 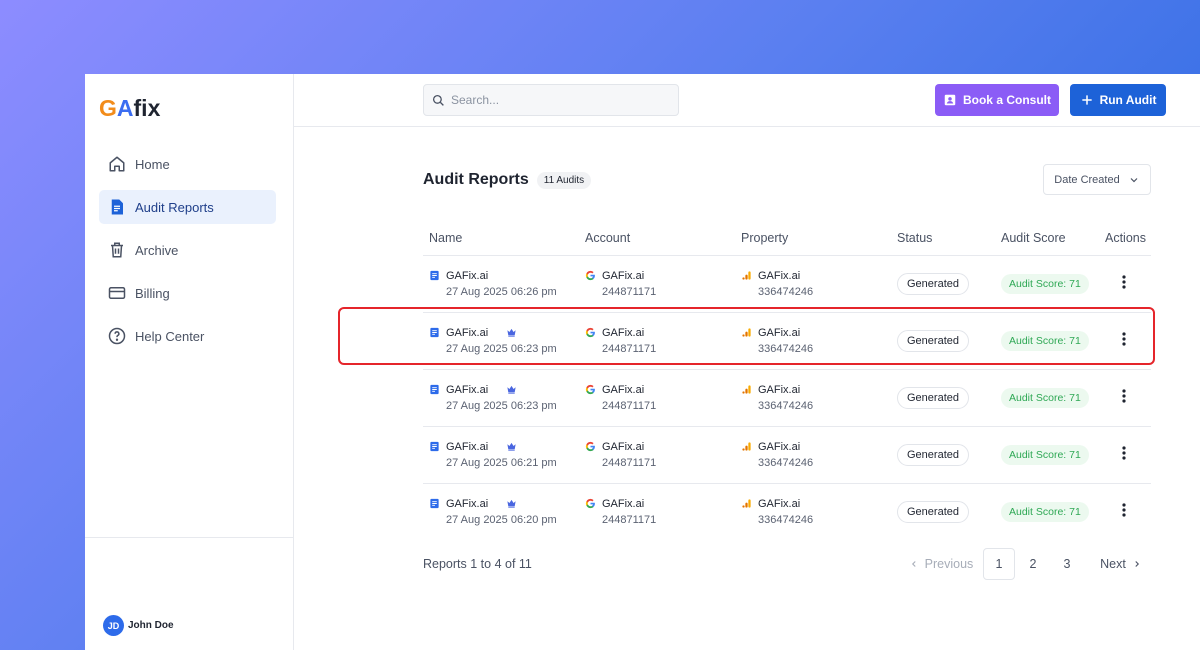 I want to click on logo-text-fix: fix, so click(x=147, y=107).